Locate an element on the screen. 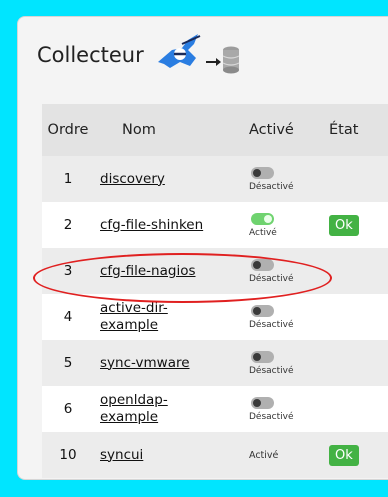 The width and height of the screenshot is (388, 497). row-order: 5 is located at coordinates (68, 363).